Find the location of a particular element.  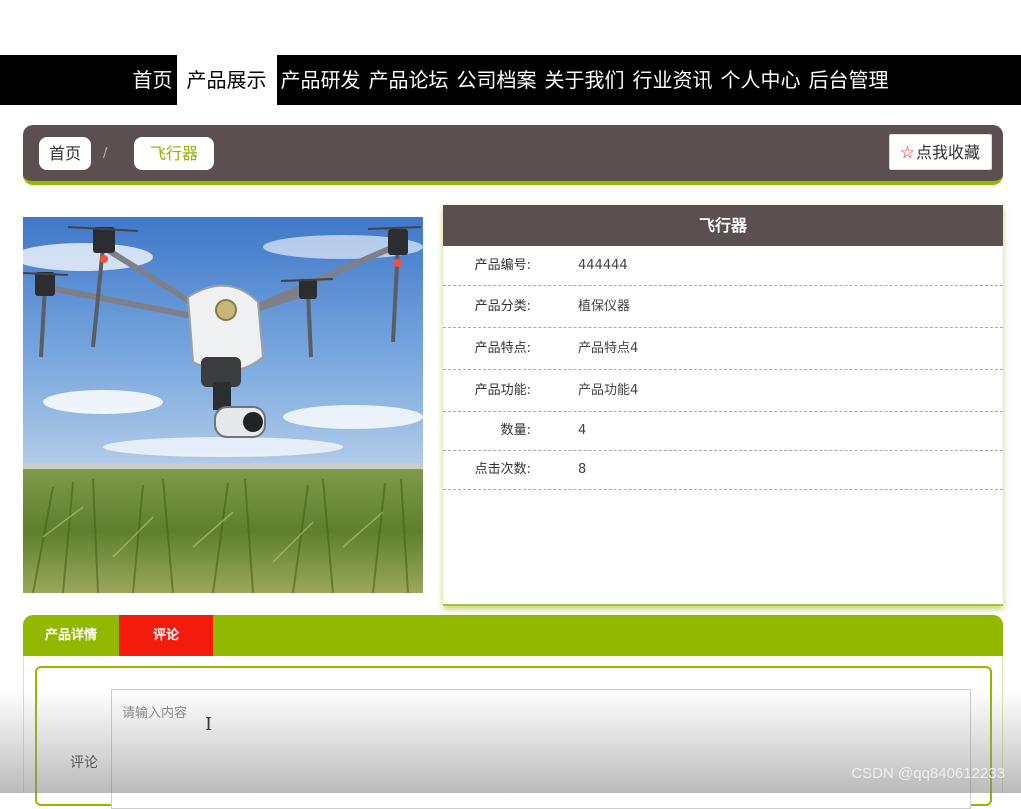

breadcrumb: 首页 / 飞行器 ☆点我收藏 is located at coordinates (513, 155).